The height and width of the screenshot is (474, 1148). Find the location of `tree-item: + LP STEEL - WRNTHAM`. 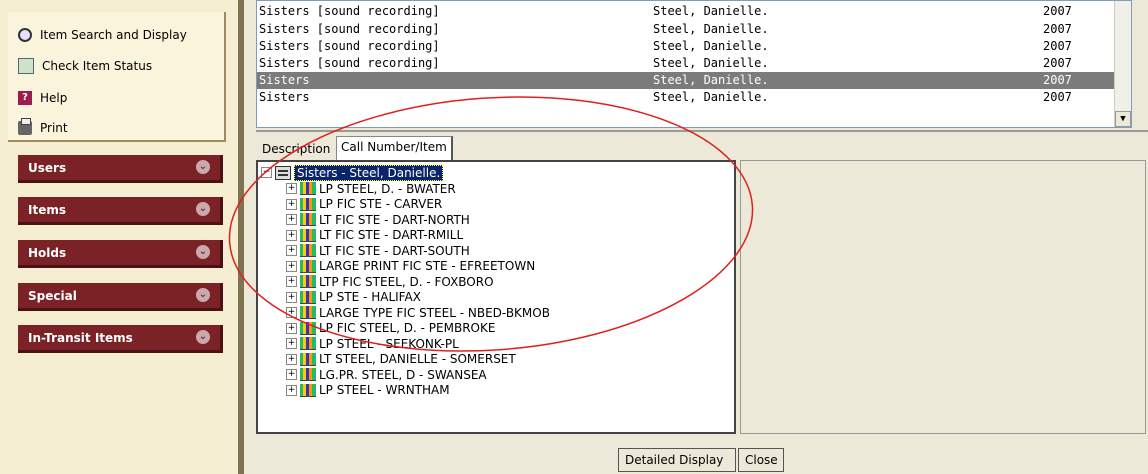

tree-item: + LP STEEL - WRNTHAM is located at coordinates (368, 390).